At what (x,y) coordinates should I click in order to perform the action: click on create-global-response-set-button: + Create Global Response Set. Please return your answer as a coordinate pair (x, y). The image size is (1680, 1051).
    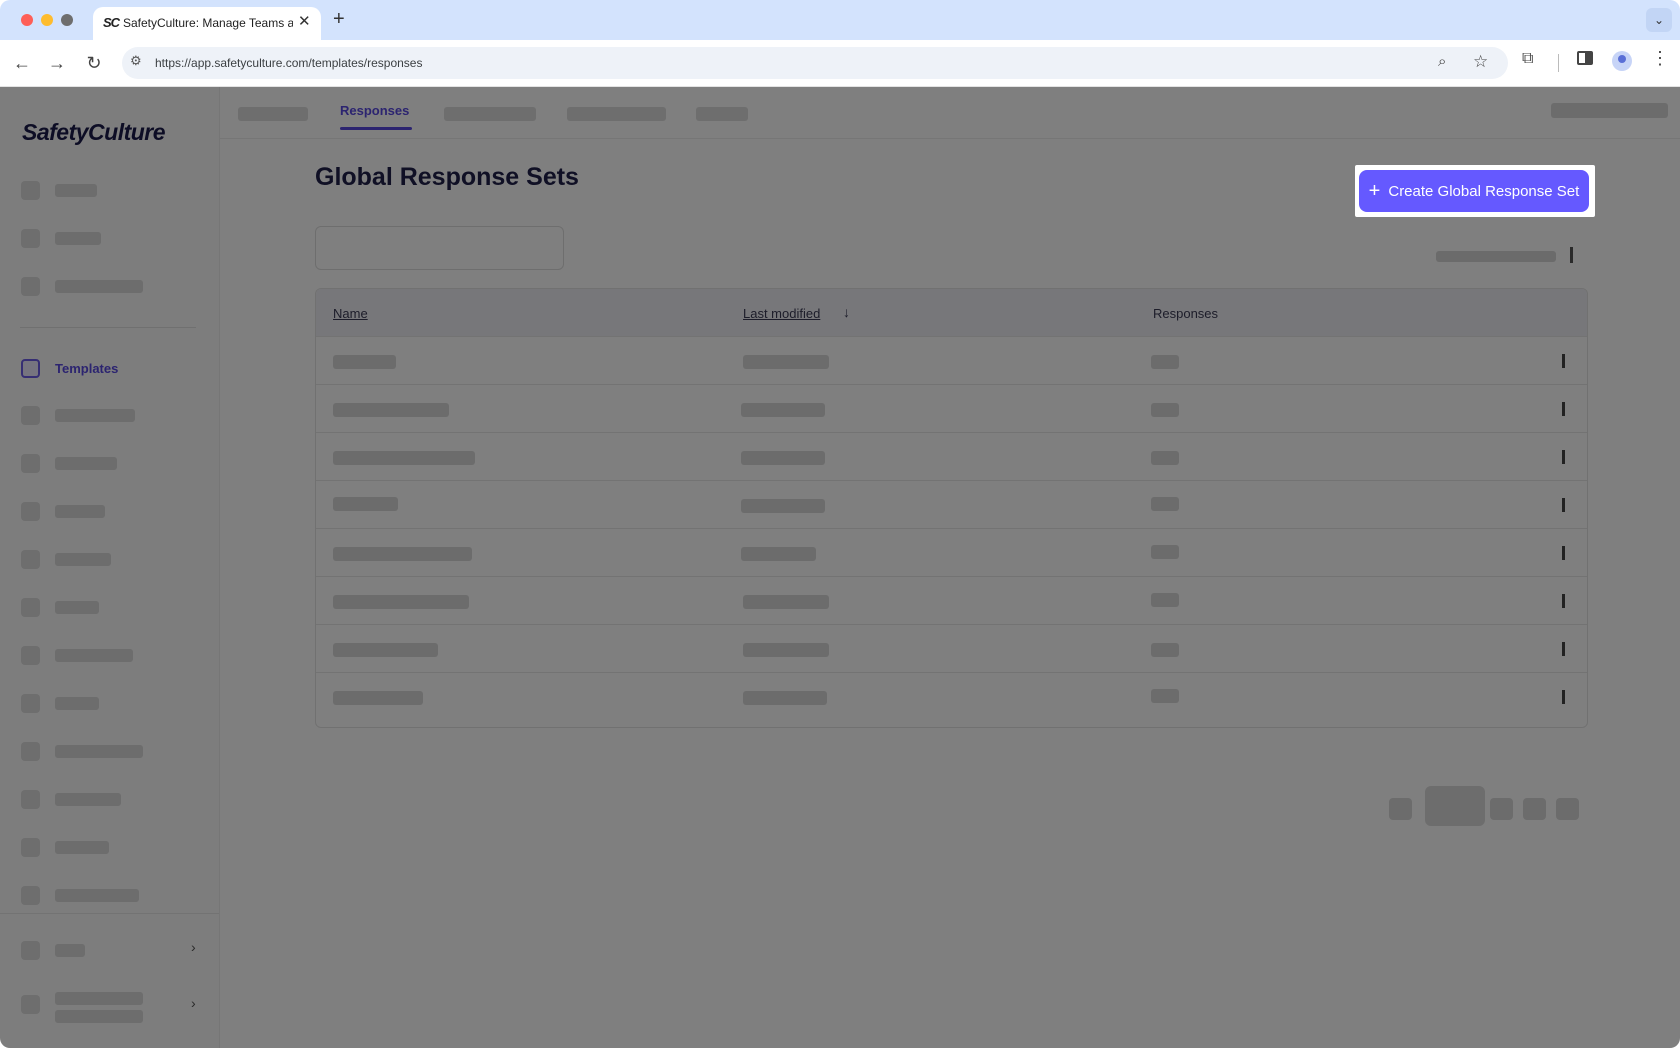
    Looking at the image, I should click on (1474, 191).